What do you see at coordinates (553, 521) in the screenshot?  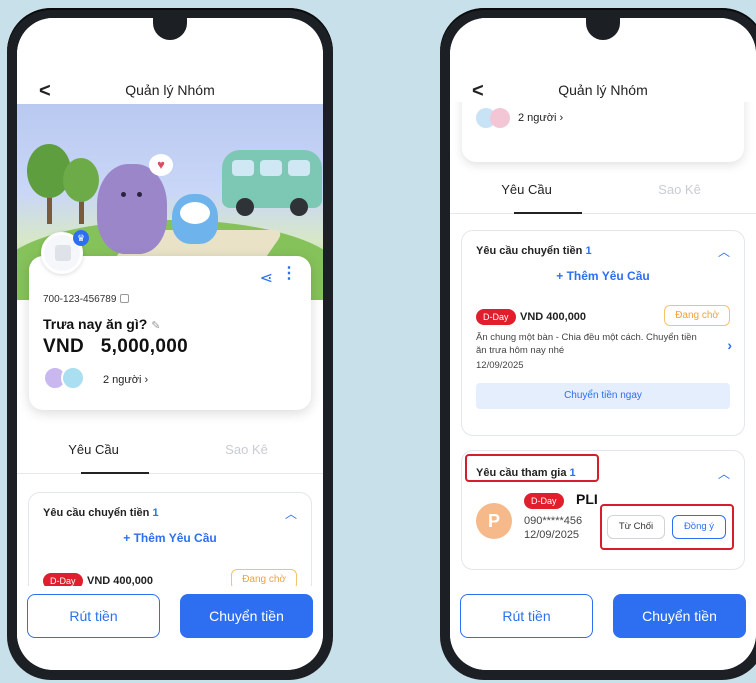 I see `user-phone: 090*****456` at bounding box center [553, 521].